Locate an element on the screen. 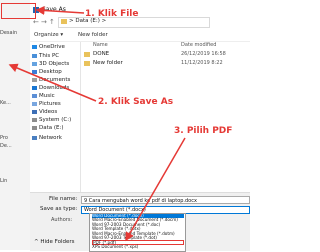 This screenshot has width=320, height=252. arrow-to-pdf is located at coordinates (155, 189).